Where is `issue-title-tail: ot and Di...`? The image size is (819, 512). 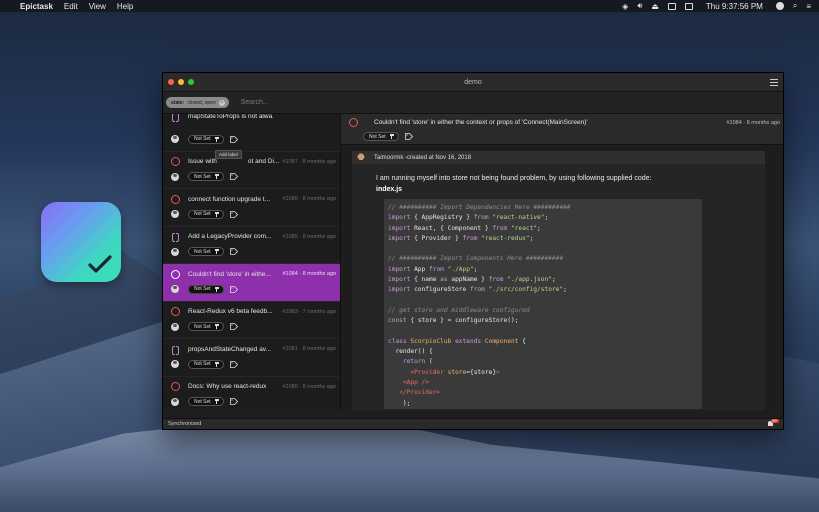 issue-title-tail: ot and Di... is located at coordinates (263, 161).